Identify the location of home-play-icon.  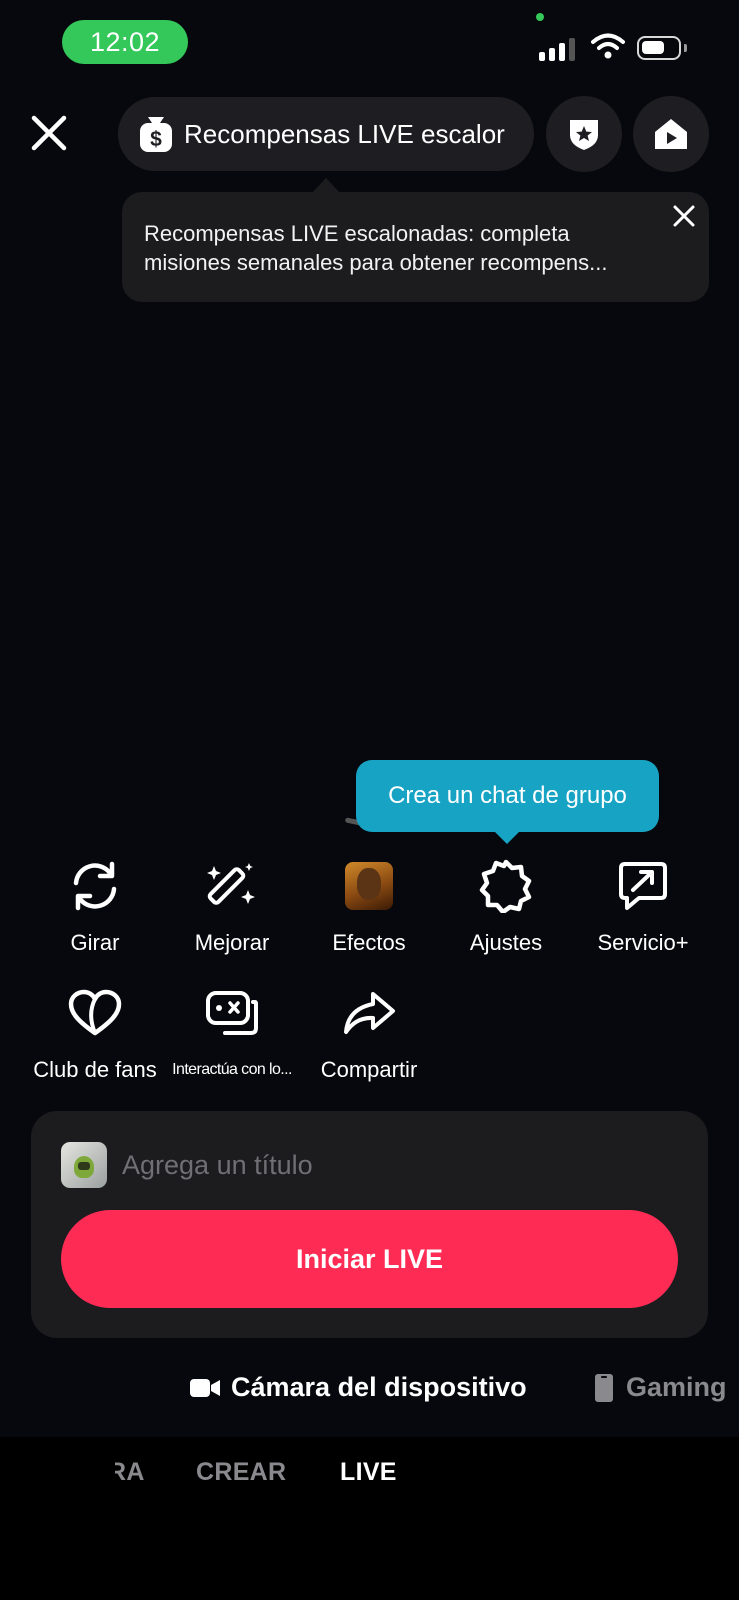
(671, 134).